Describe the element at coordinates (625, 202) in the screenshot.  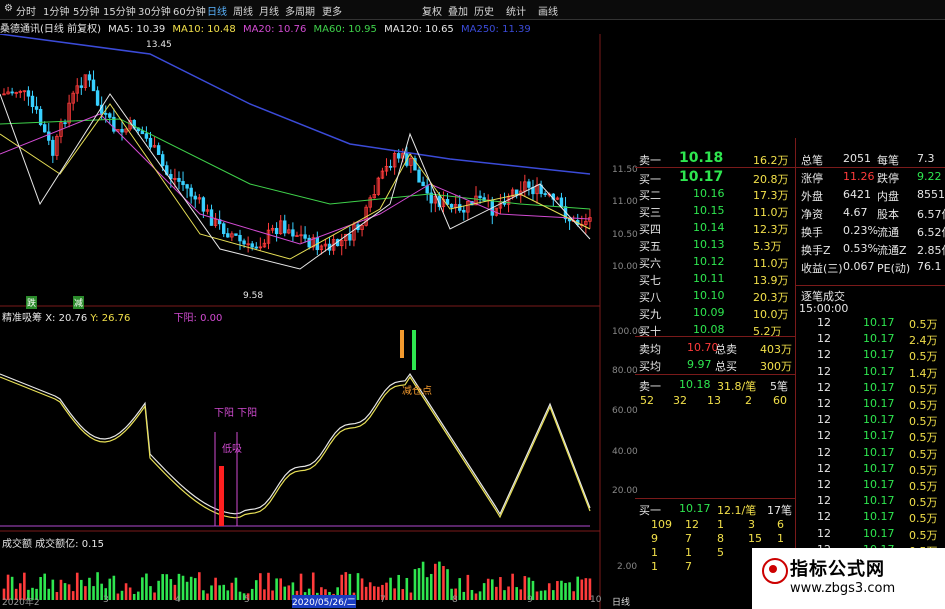
I see `price-axis-label: 11.00` at that location.